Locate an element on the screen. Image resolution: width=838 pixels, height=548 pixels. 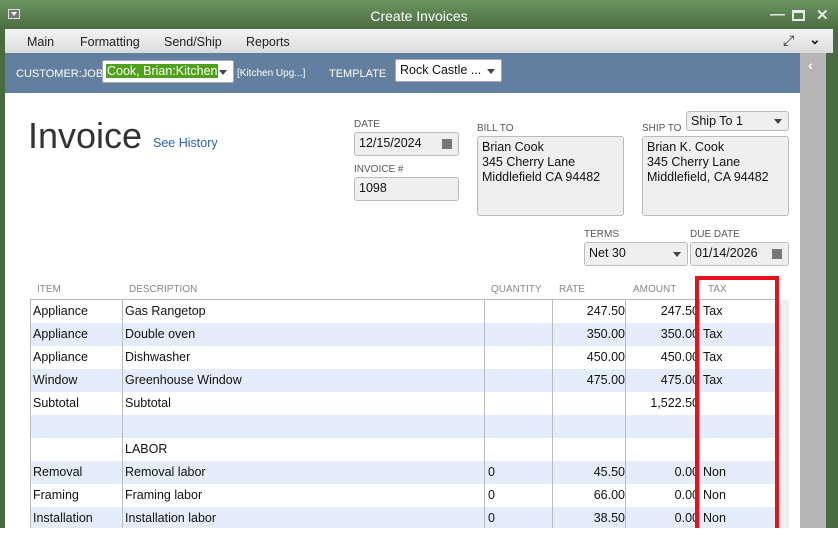
cell-item: Subtotal is located at coordinates (56, 403).